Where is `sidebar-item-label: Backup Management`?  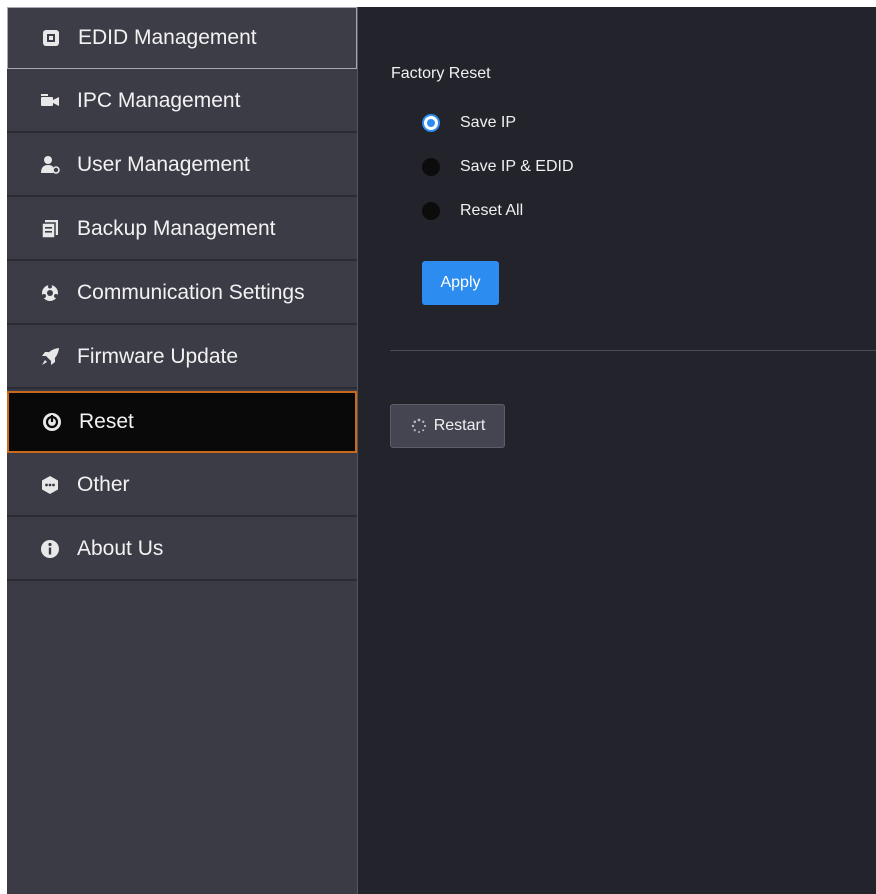
sidebar-item-label: Backup Management is located at coordinates (176, 228).